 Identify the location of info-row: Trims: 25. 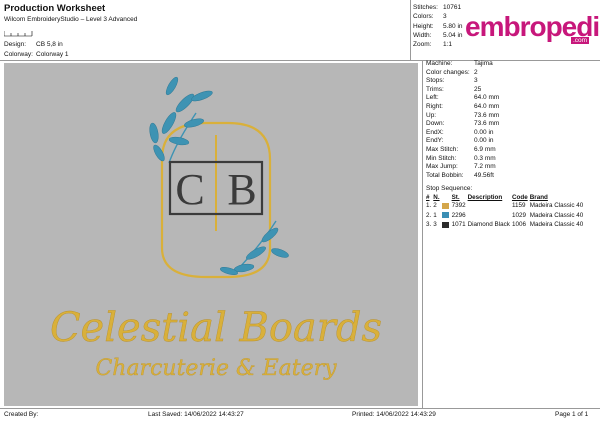
(454, 89).